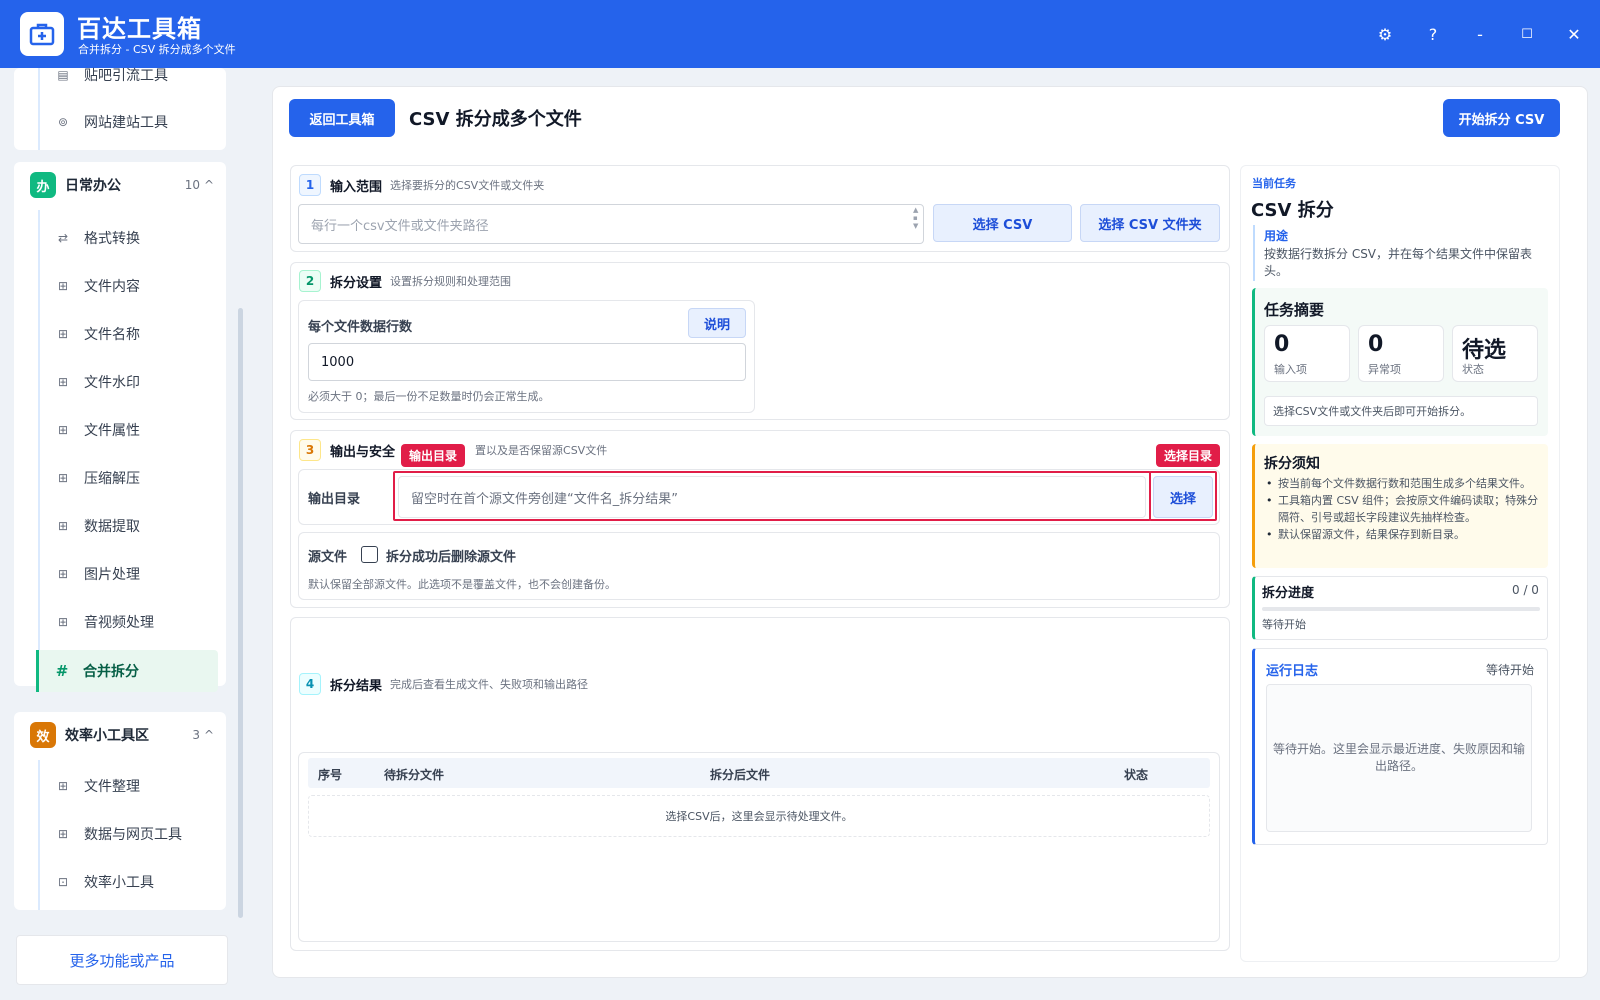 The height and width of the screenshot is (1000, 1600). Describe the element at coordinates (1284, 624) in the screenshot. I see `progress-status: 等待开始` at that location.